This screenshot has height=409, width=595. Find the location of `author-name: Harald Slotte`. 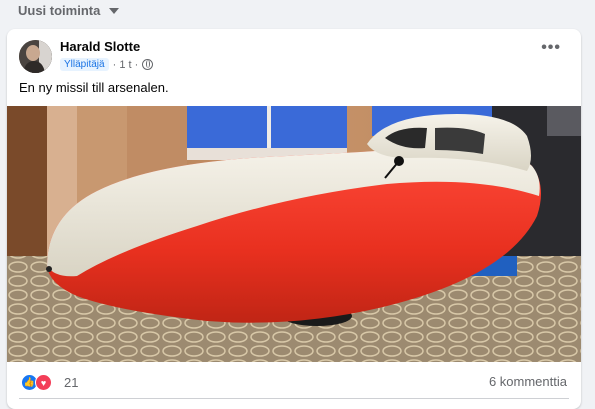

author-name: Harald Slotte is located at coordinates (100, 46).